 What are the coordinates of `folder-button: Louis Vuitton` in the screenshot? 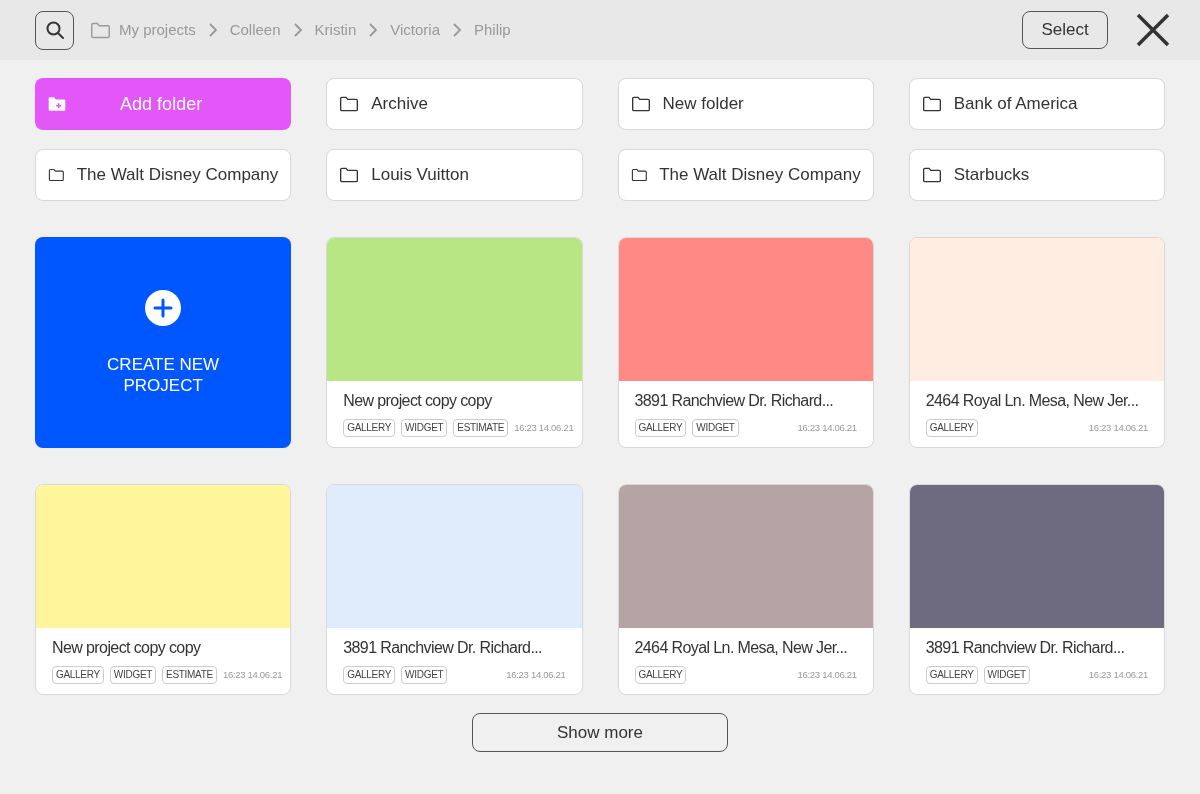 It's located at (454, 175).